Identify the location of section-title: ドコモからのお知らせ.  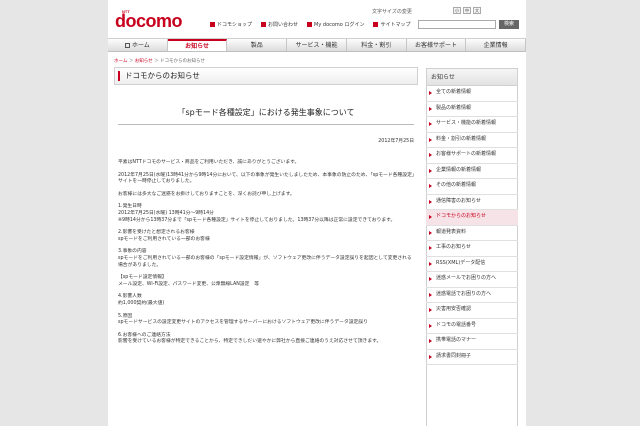
(266, 76).